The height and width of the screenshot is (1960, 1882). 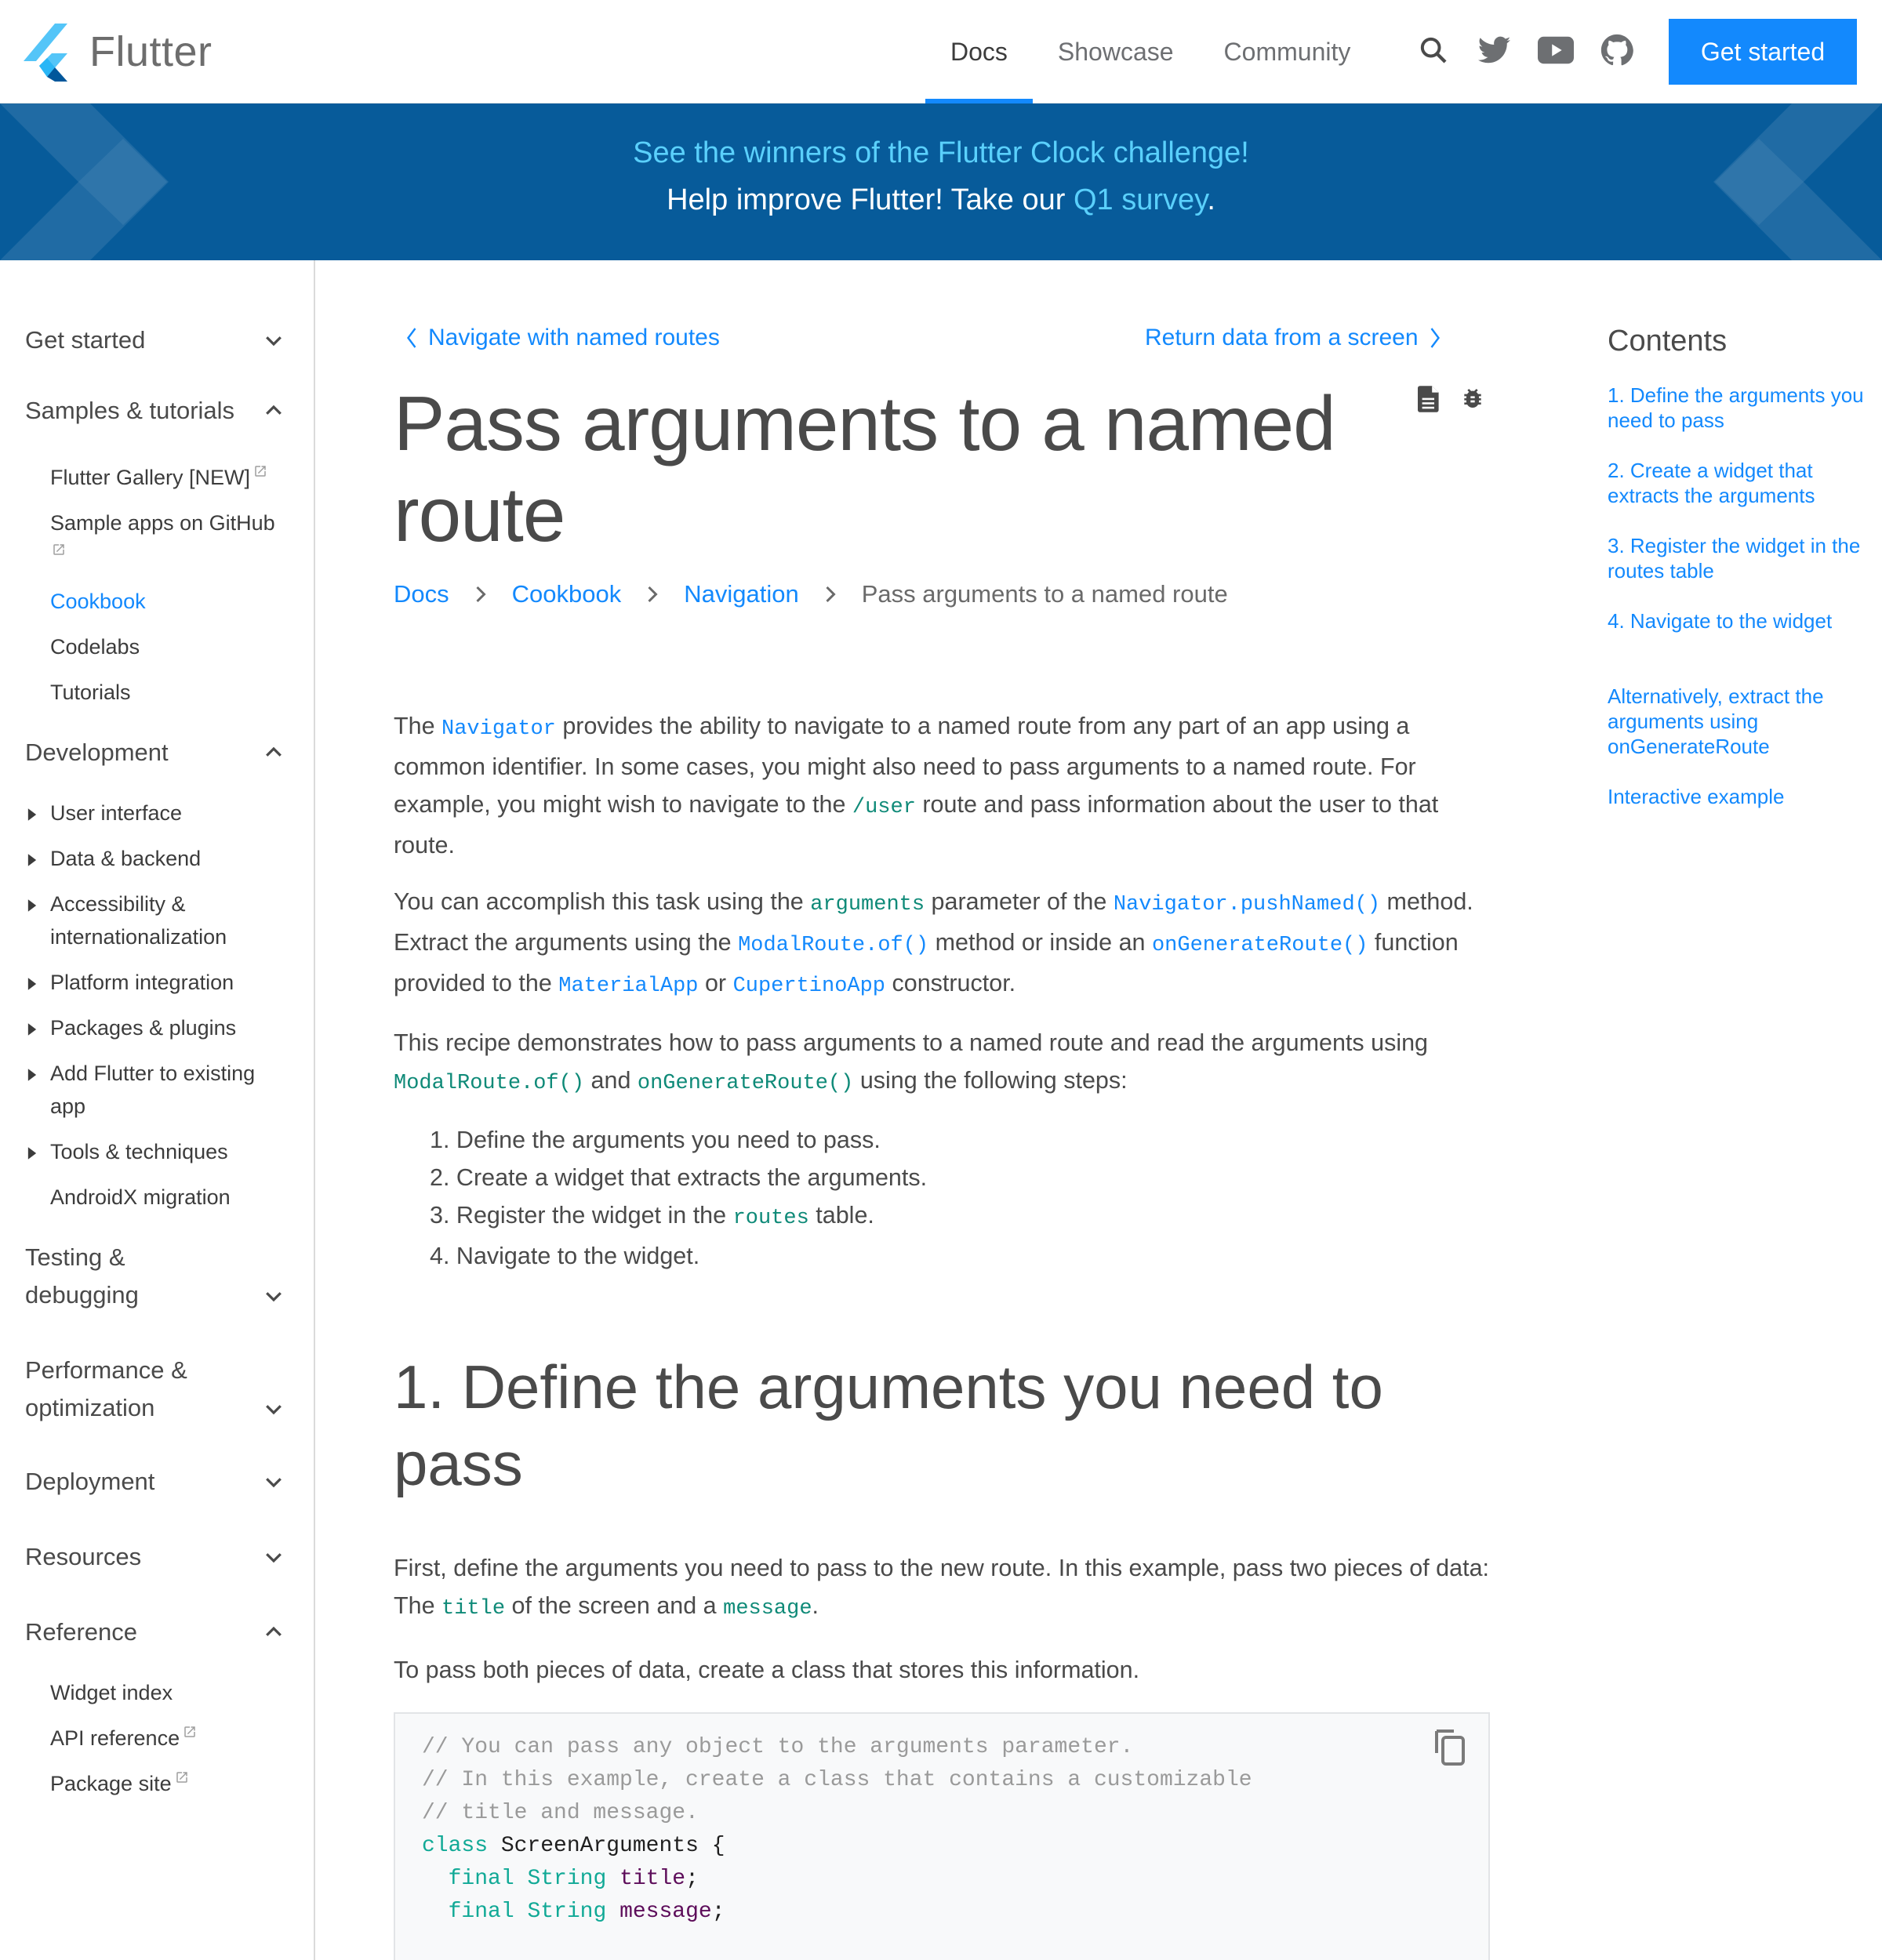 I want to click on breadcrumb-cookbook: Cookbook, so click(x=567, y=594).